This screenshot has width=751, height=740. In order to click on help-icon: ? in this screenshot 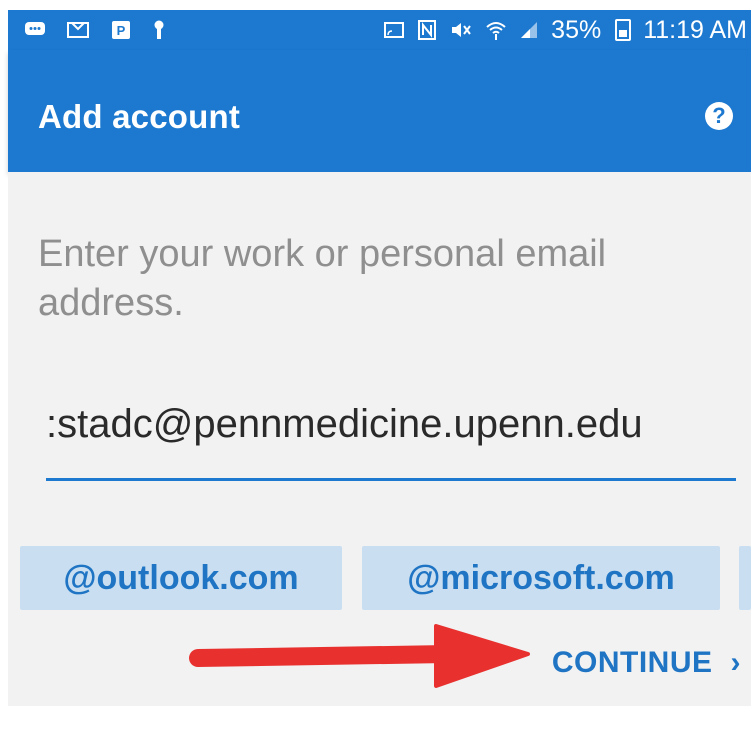, I will do `click(719, 116)`.